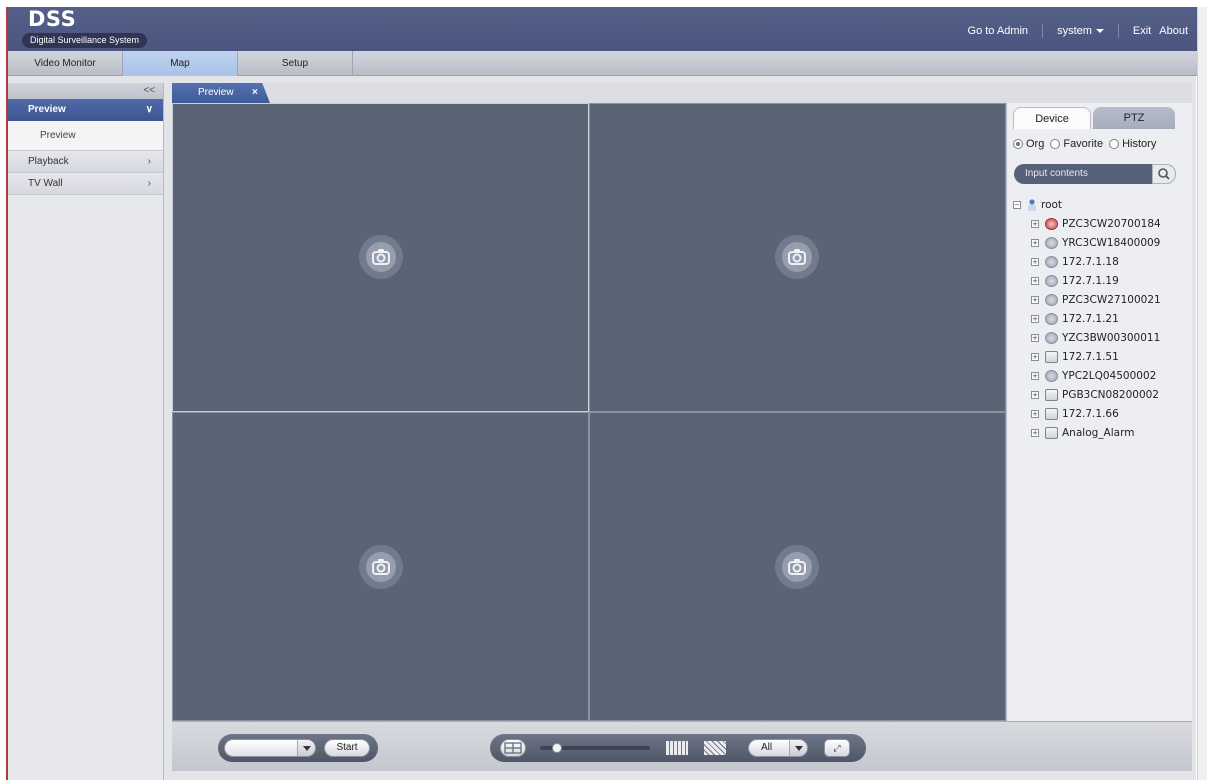 The height and width of the screenshot is (780, 1207). Describe the element at coordinates (1096, 318) in the screenshot. I see `tree-node-device: +172.7.1.21` at that location.